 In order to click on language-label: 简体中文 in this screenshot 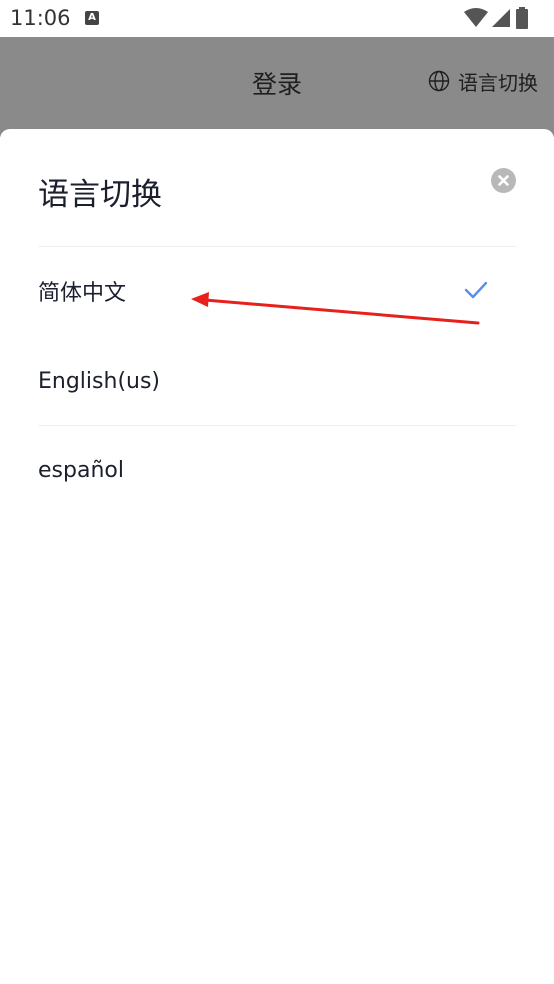, I will do `click(82, 293)`.